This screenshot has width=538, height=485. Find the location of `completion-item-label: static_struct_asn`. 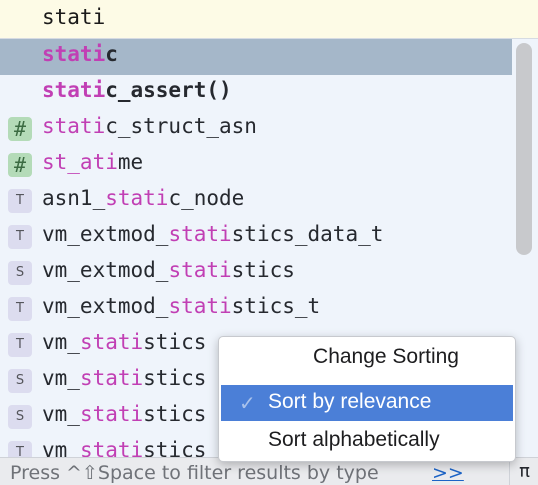

completion-item-label: static_struct_asn is located at coordinates (149, 126).